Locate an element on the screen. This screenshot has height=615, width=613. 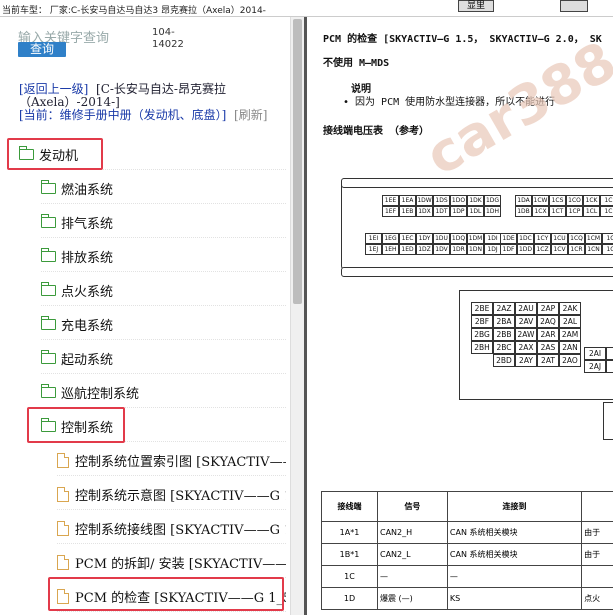
pin-label: 1DZ is located at coordinates (424, 249).